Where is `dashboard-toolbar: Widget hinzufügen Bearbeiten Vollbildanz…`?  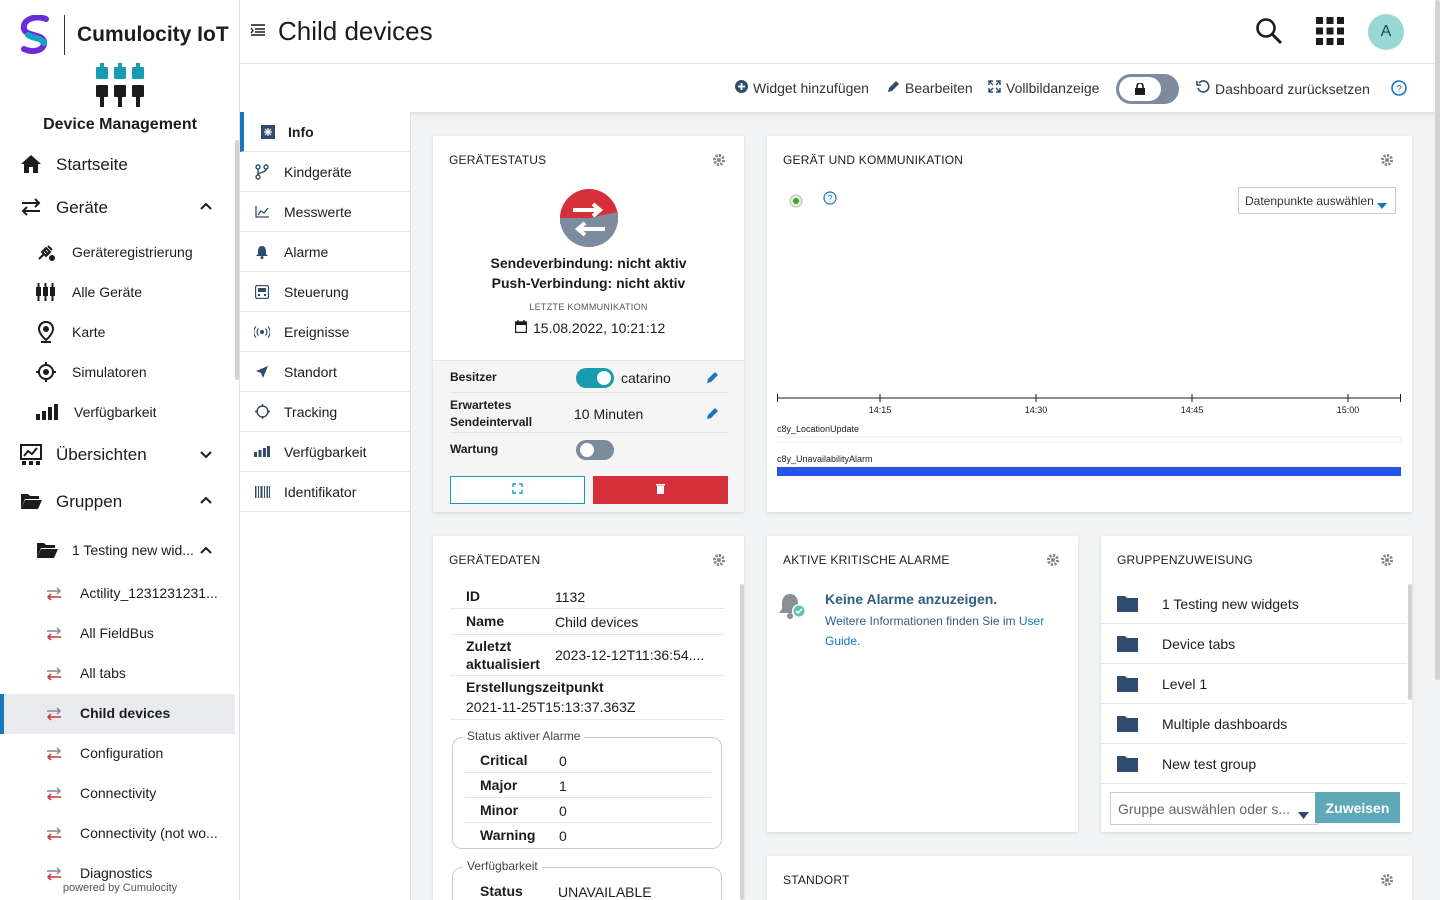
dashboard-toolbar: Widget hinzufügen Bearbeiten Vollbildanz… is located at coordinates (840, 88).